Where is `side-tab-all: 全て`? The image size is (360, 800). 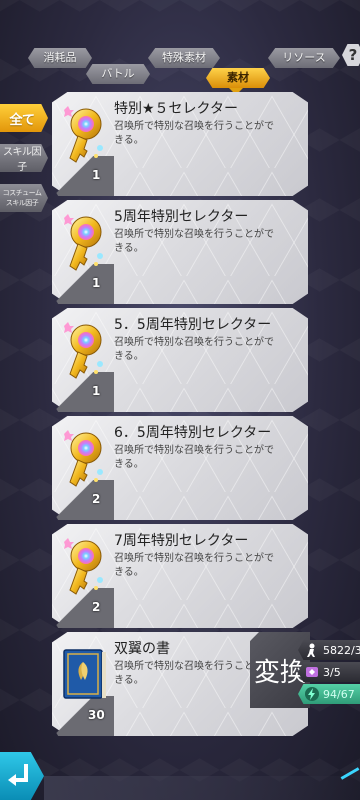
side-tab-all: 全て is located at coordinates (24, 118).